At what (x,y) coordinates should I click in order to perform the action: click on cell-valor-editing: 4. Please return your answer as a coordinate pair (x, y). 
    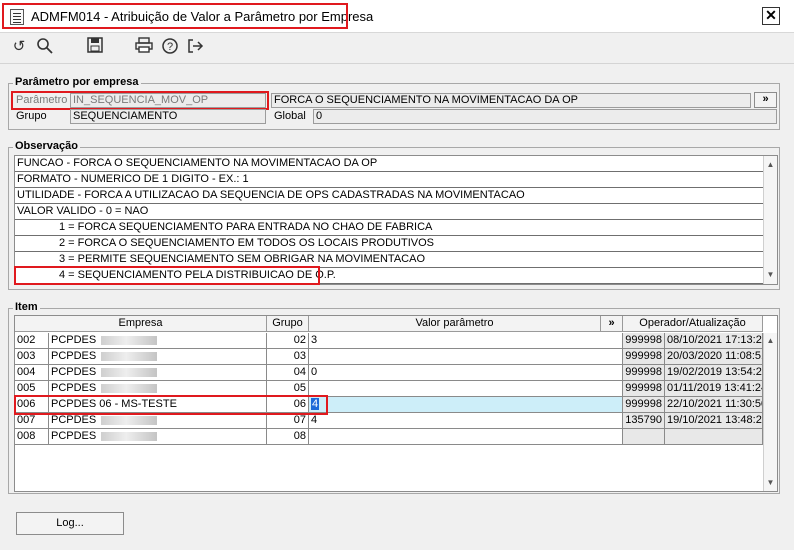
    Looking at the image, I should click on (466, 405).